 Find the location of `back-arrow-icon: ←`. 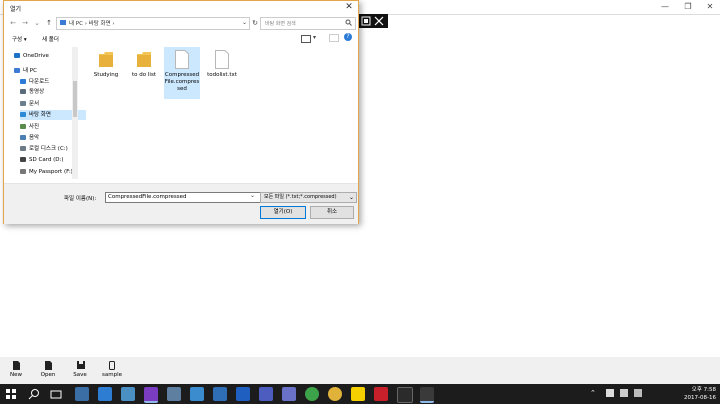

back-arrow-icon: ← is located at coordinates (13, 23).